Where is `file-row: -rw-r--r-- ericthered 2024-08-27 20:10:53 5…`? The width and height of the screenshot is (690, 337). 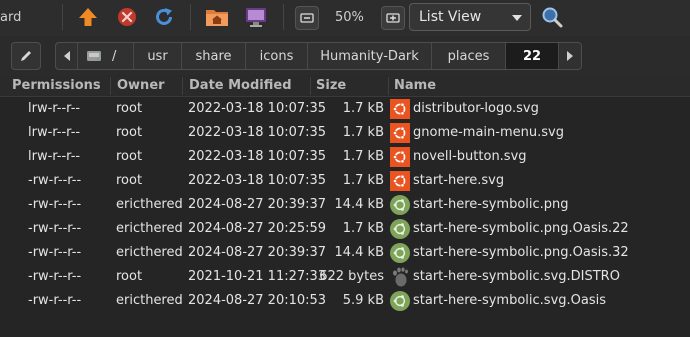
file-row: -rw-r--r-- ericthered 2024-08-27 20:10:53 5… is located at coordinates (345, 301).